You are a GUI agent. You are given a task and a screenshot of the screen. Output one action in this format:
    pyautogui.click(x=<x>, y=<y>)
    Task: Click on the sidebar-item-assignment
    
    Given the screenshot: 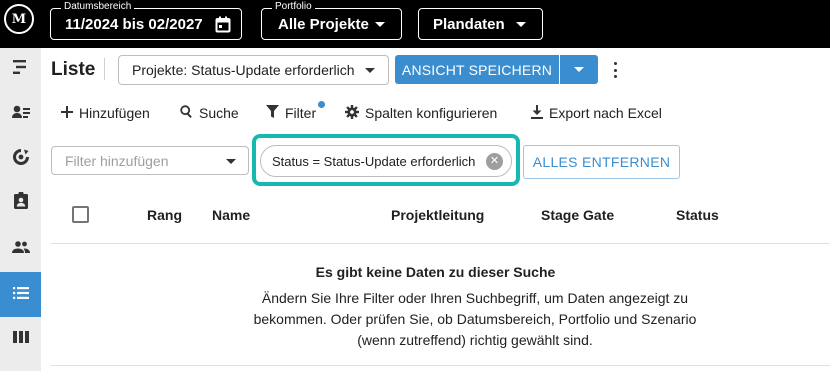 What is the action you would take?
    pyautogui.click(x=20, y=203)
    